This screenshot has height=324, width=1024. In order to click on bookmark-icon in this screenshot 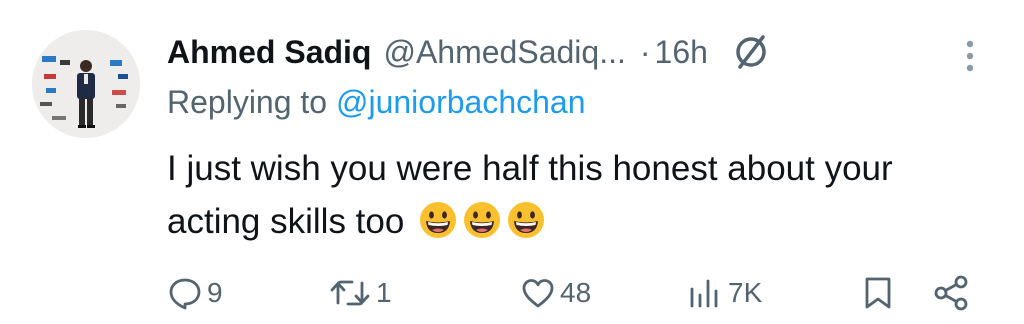, I will do `click(878, 293)`.